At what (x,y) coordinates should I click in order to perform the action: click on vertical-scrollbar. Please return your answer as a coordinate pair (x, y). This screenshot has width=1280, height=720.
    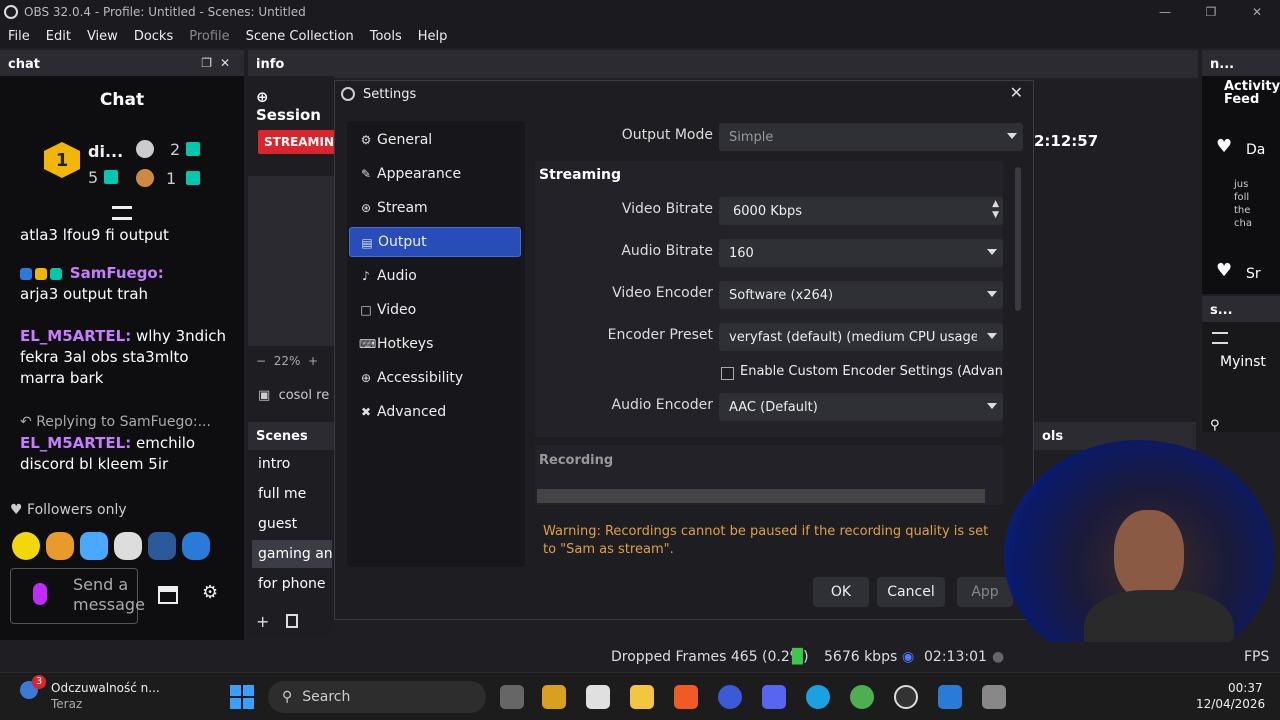
    Looking at the image, I should click on (1018, 239).